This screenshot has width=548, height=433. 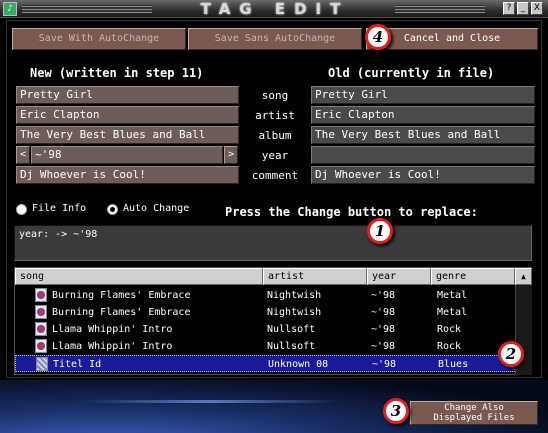 I want to click on new-comment-field: Dj Whoever is Cool!, so click(x=127, y=175).